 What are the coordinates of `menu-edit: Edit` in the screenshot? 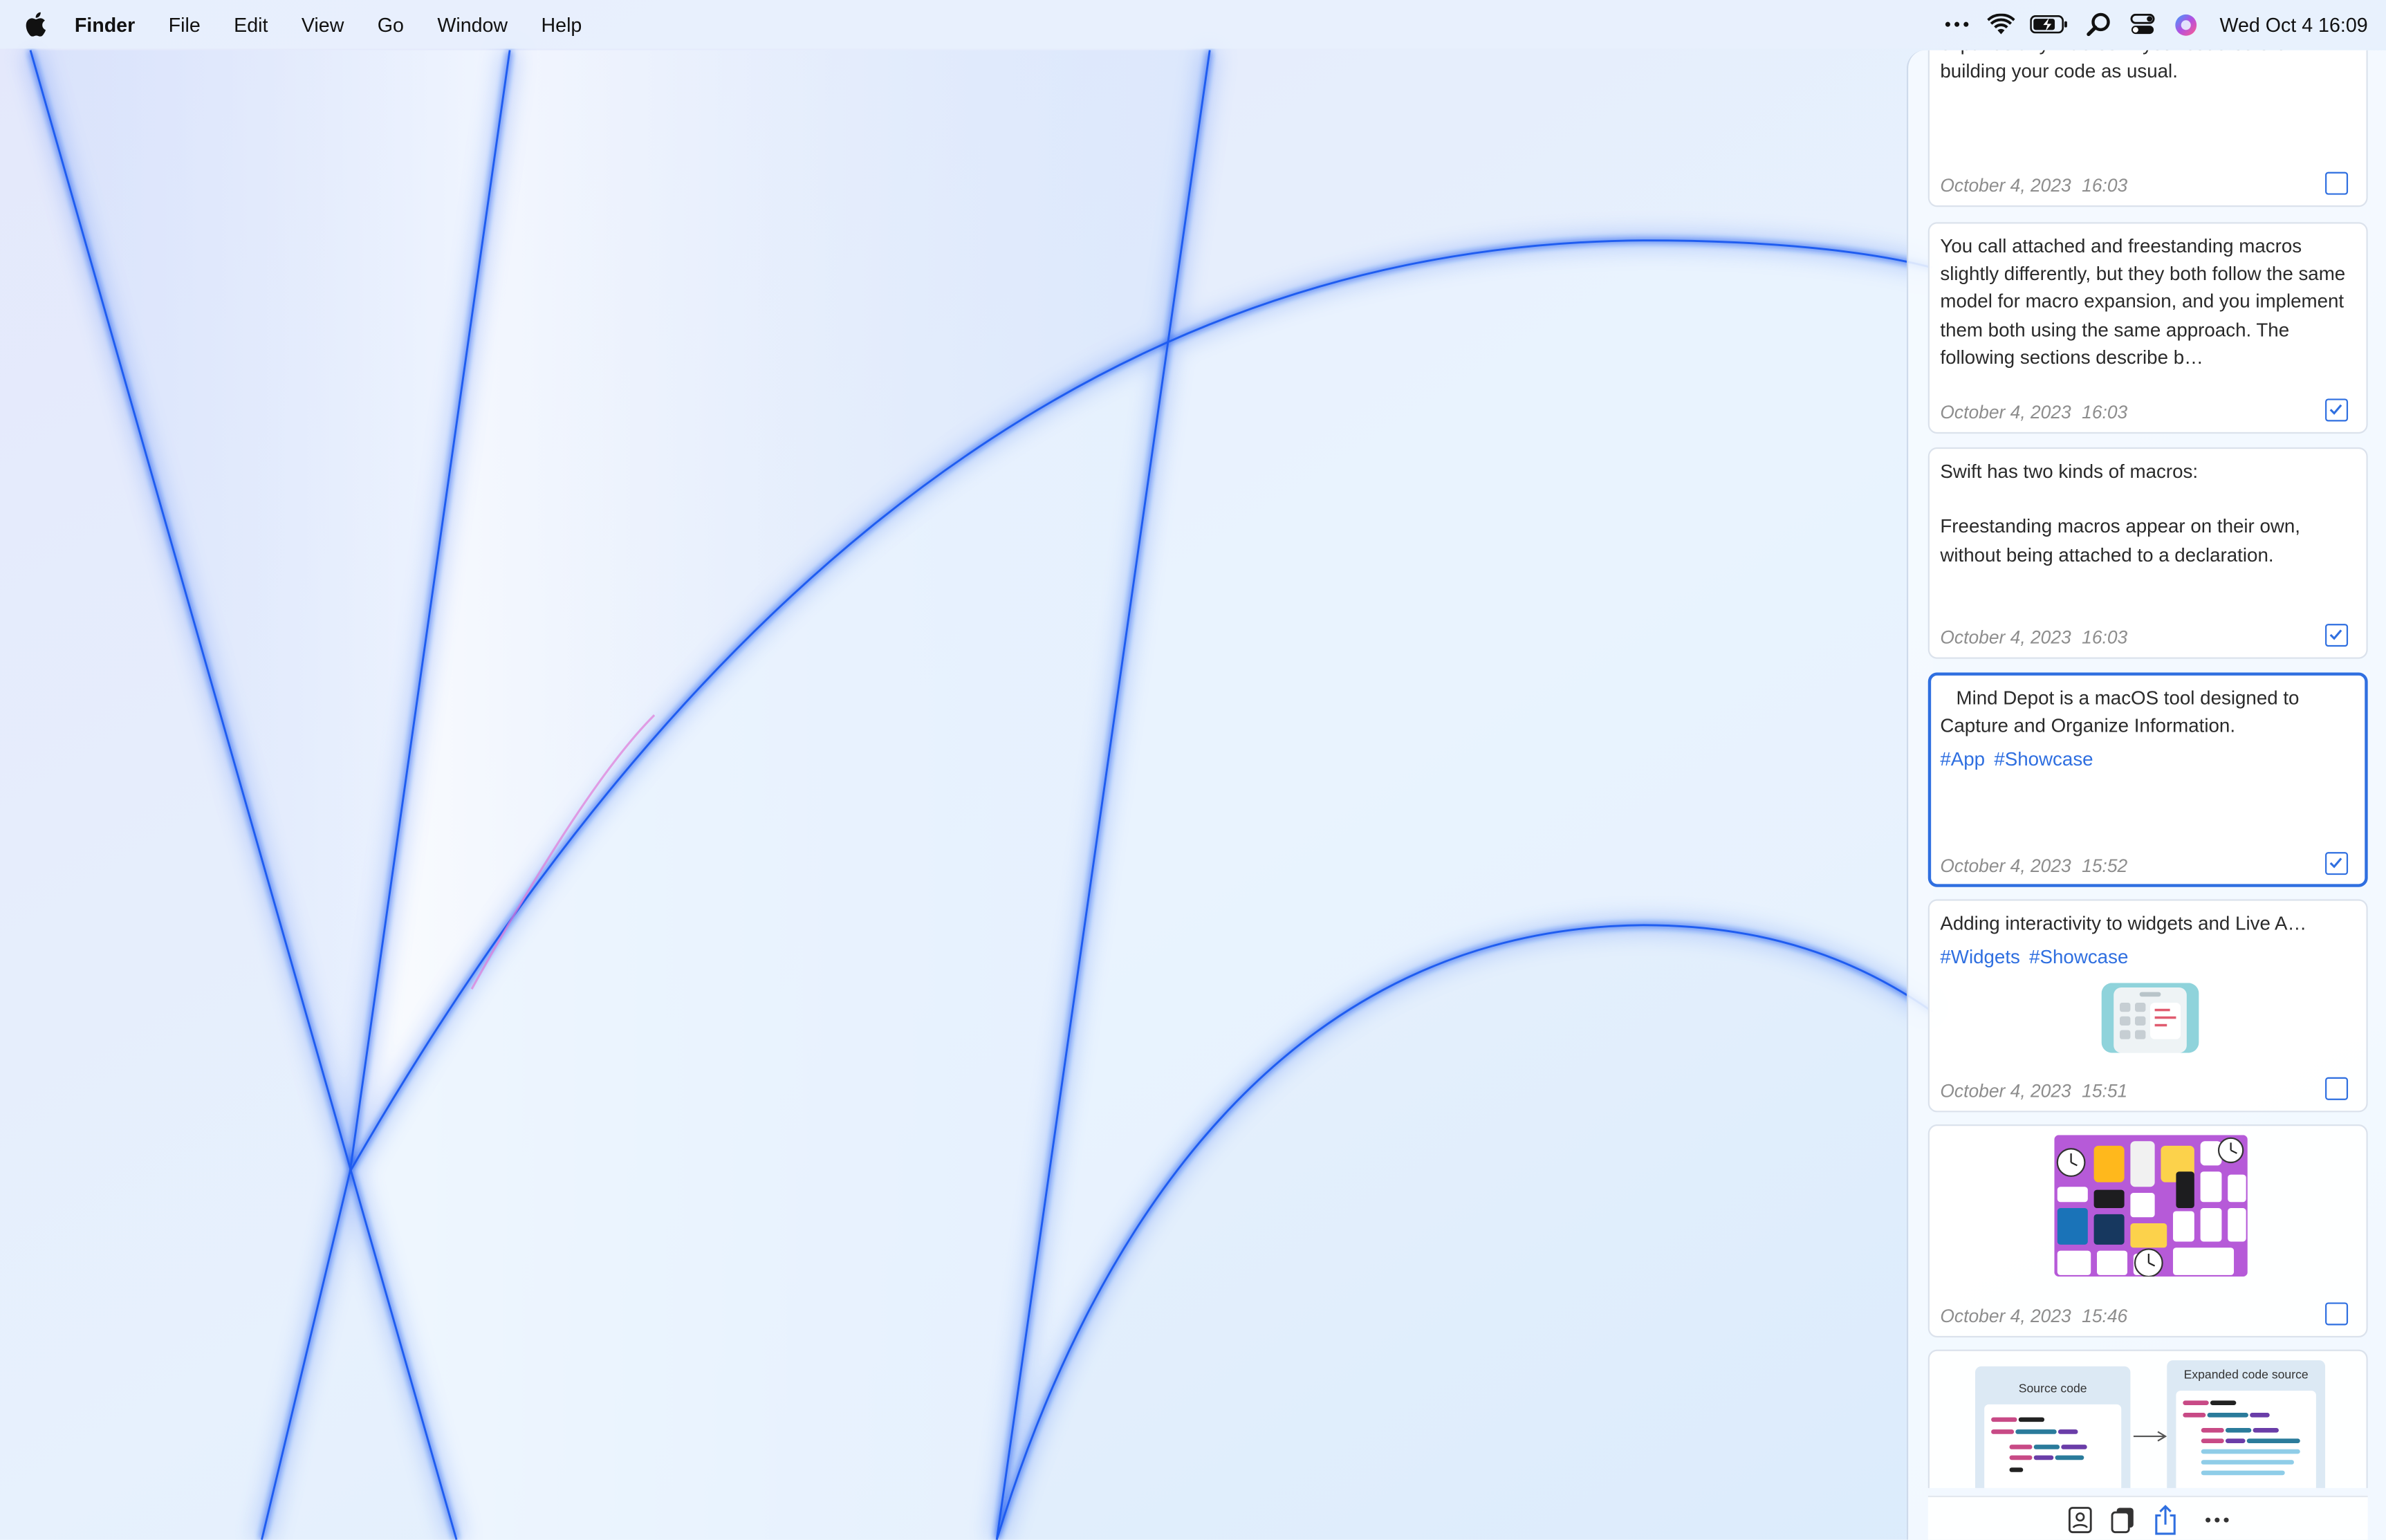 It's located at (251, 24).